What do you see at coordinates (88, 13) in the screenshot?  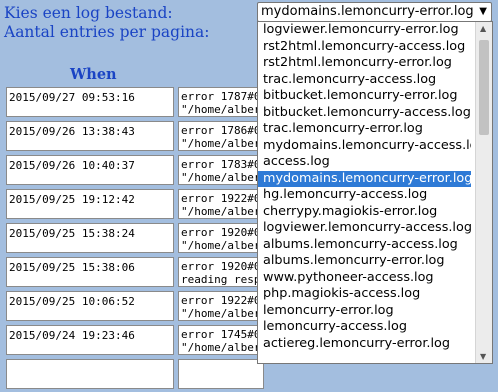 I see `log-file-label: Kies een log bestand:` at bounding box center [88, 13].